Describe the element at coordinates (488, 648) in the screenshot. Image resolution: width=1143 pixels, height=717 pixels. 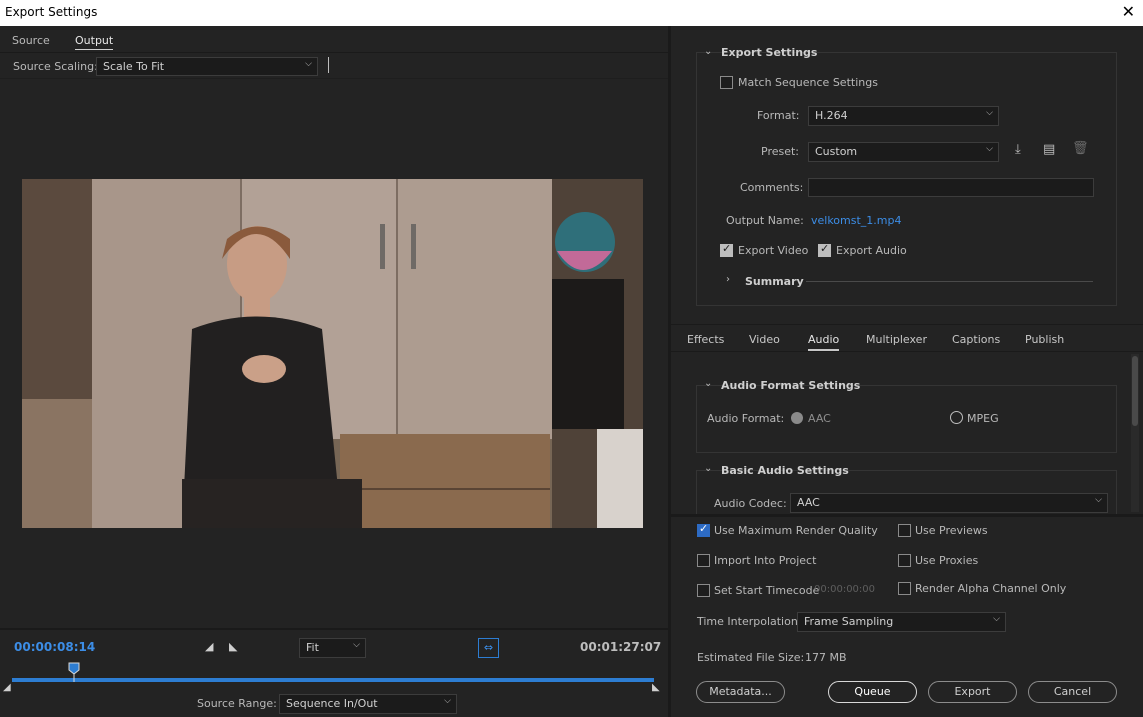
I see `aspect-ratio-icon: ⇔` at that location.